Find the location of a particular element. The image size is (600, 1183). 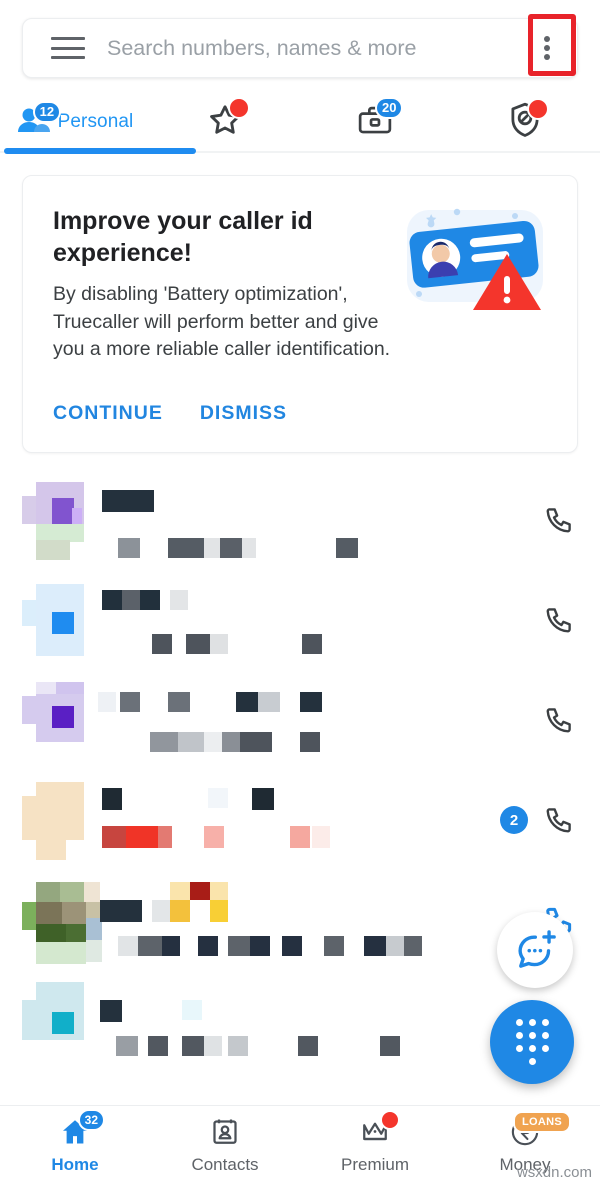

overflow-menu-button is located at coordinates (547, 48).